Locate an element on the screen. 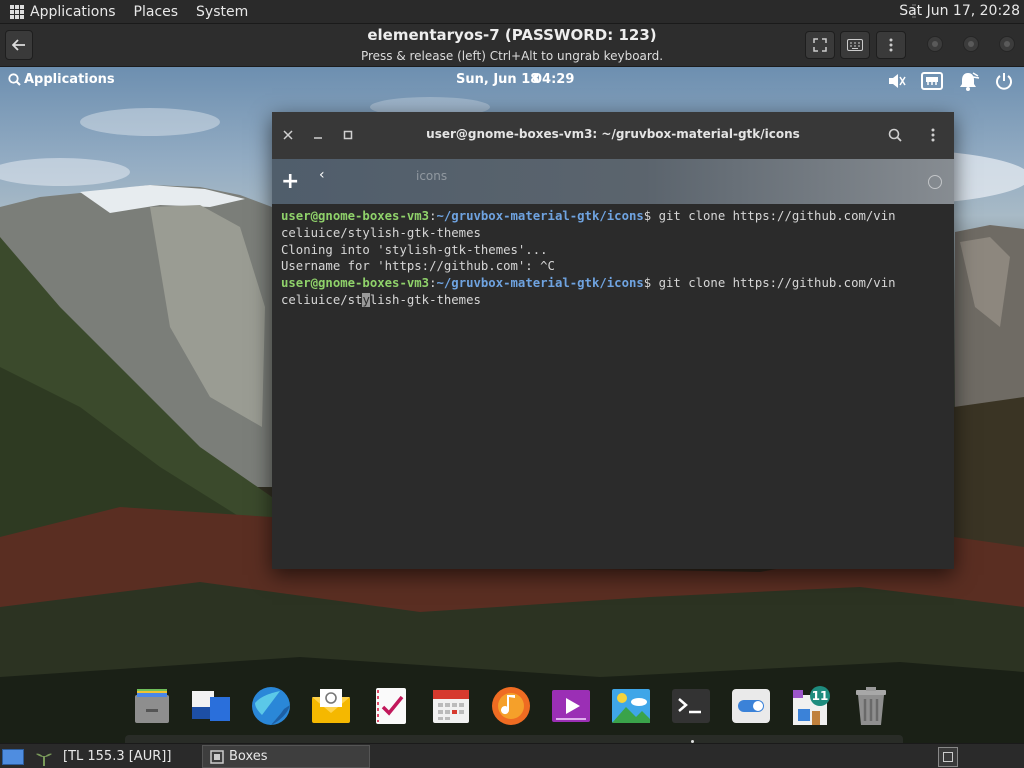 The height and width of the screenshot is (768, 1024). vm-title: elementaryos-7 (PASSWORD: 123) is located at coordinates (512, 35).